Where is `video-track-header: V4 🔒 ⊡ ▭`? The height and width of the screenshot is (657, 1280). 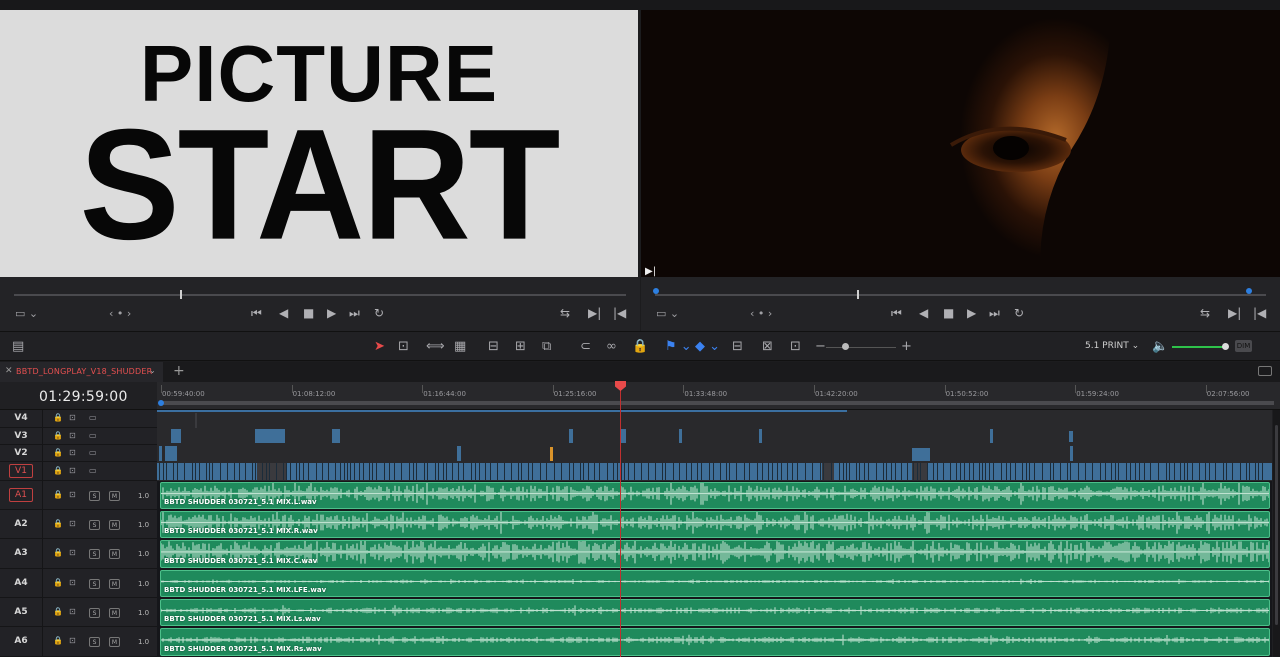
video-track-header: V4 🔒 ⊡ ▭ is located at coordinates (78, 419).